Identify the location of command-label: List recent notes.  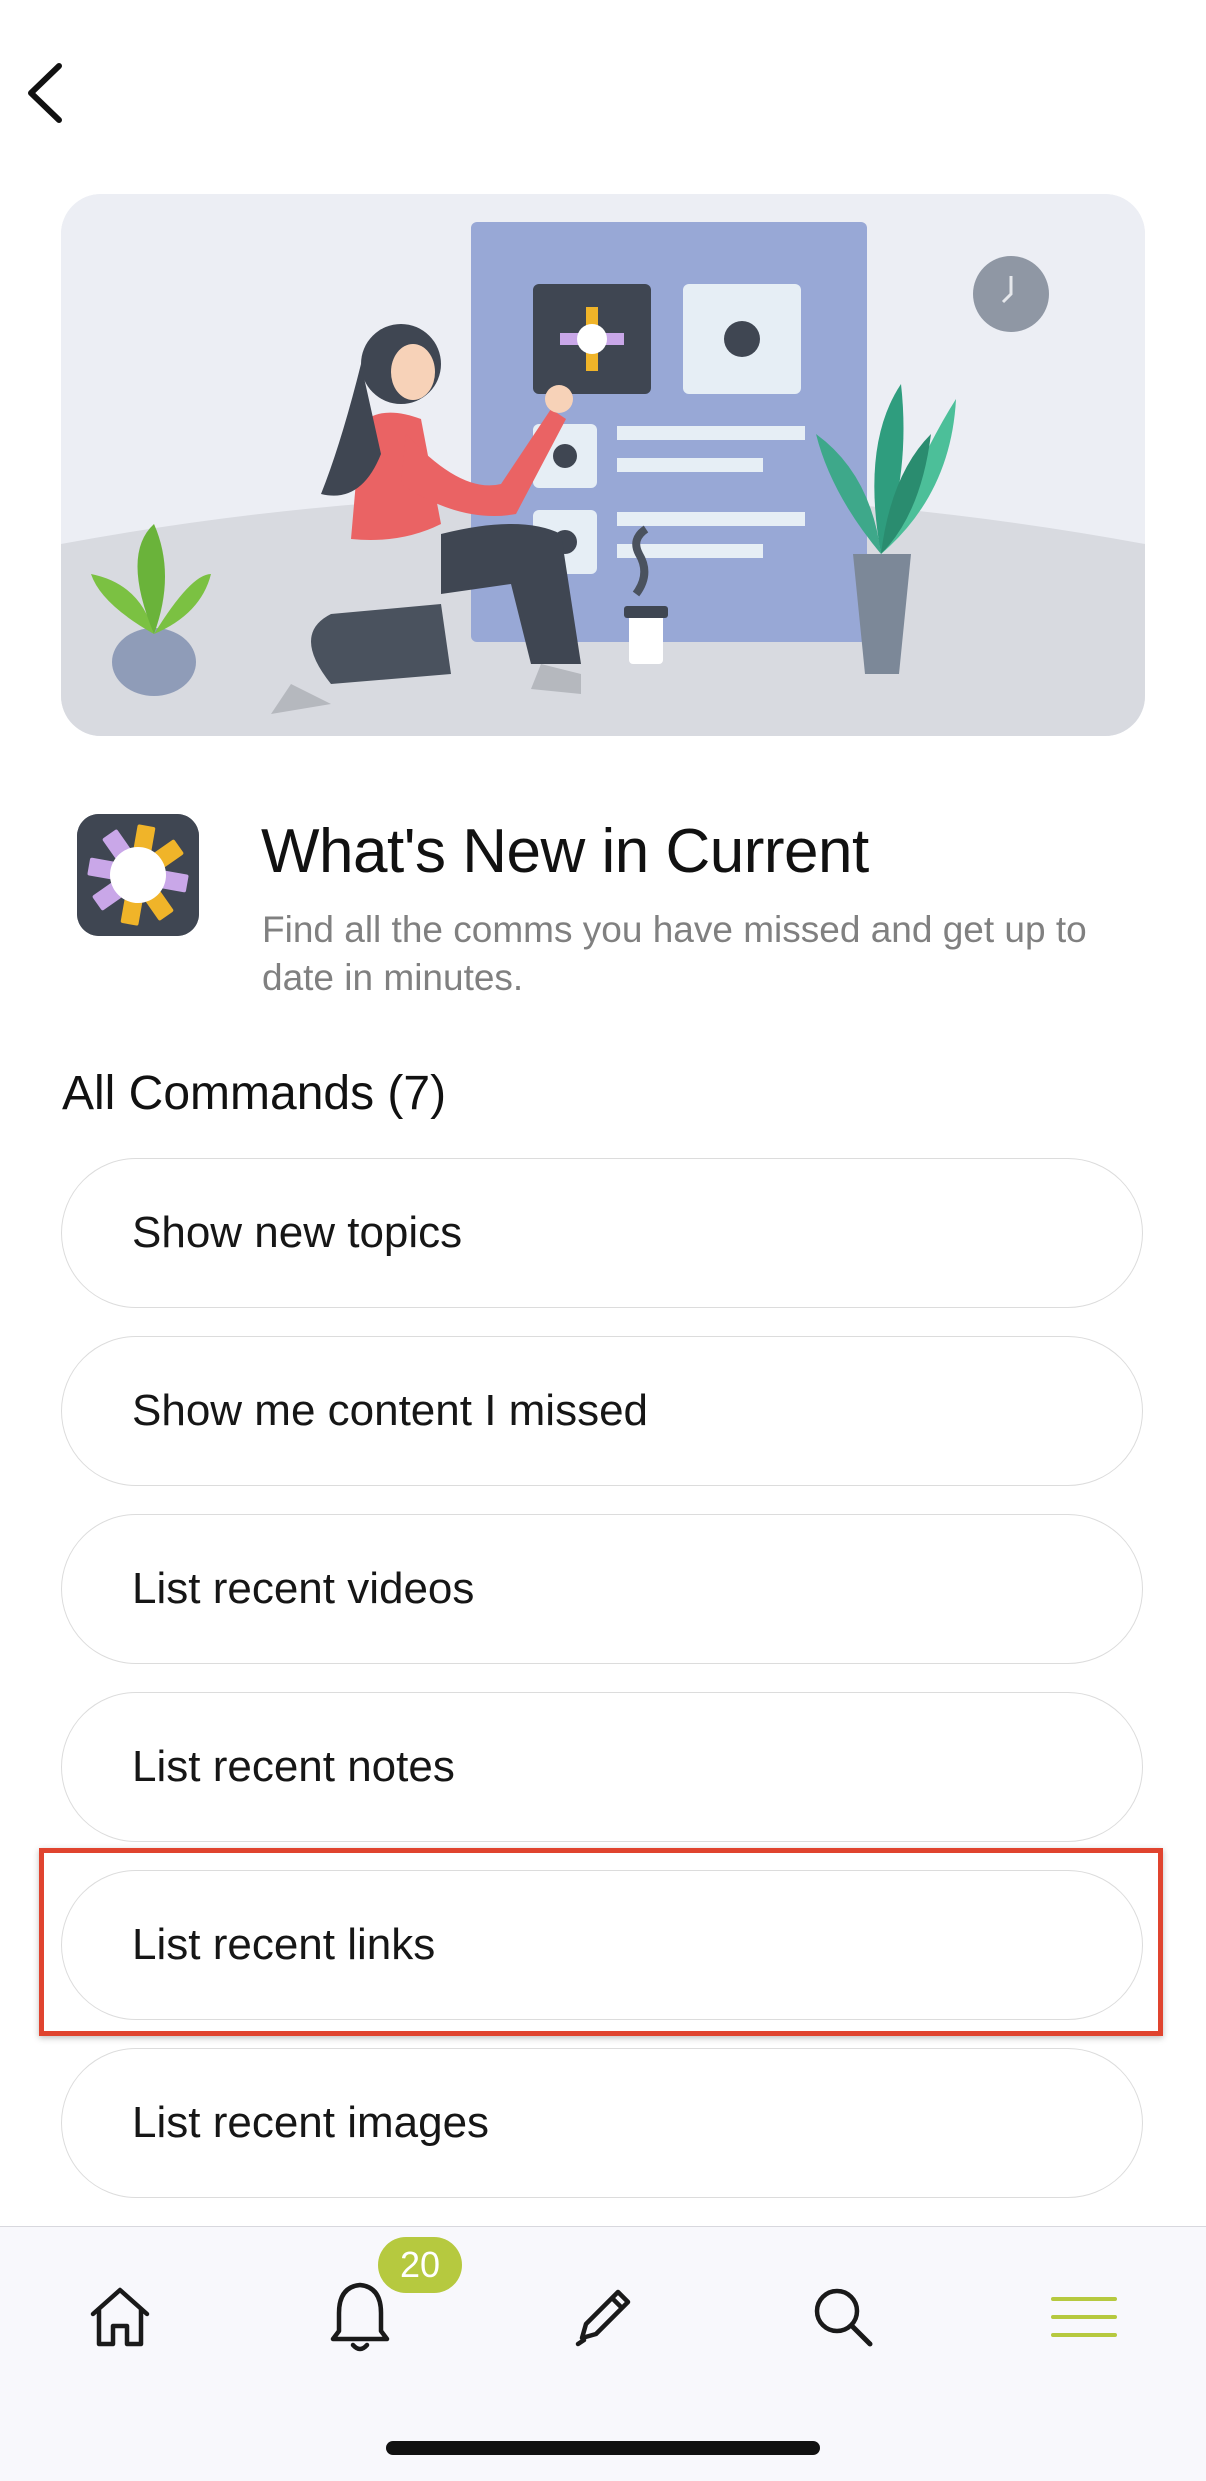
(293, 1766).